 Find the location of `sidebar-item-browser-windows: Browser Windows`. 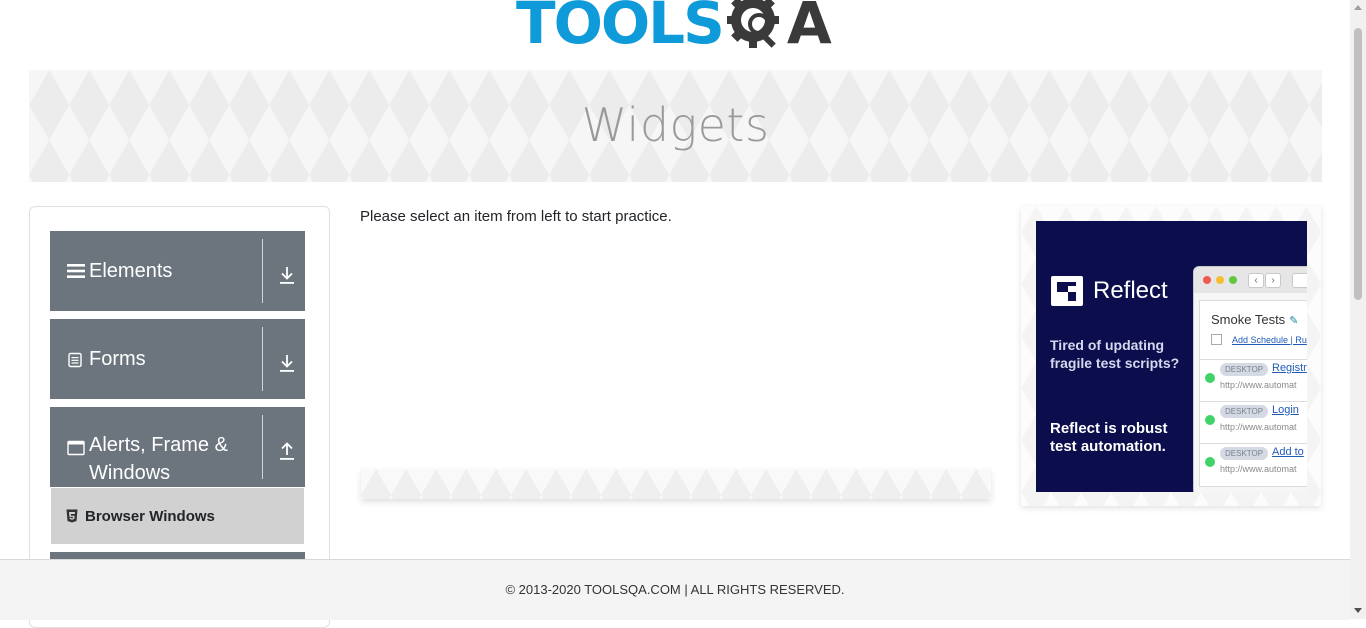

sidebar-item-browser-windows: Browser Windows is located at coordinates (177, 516).